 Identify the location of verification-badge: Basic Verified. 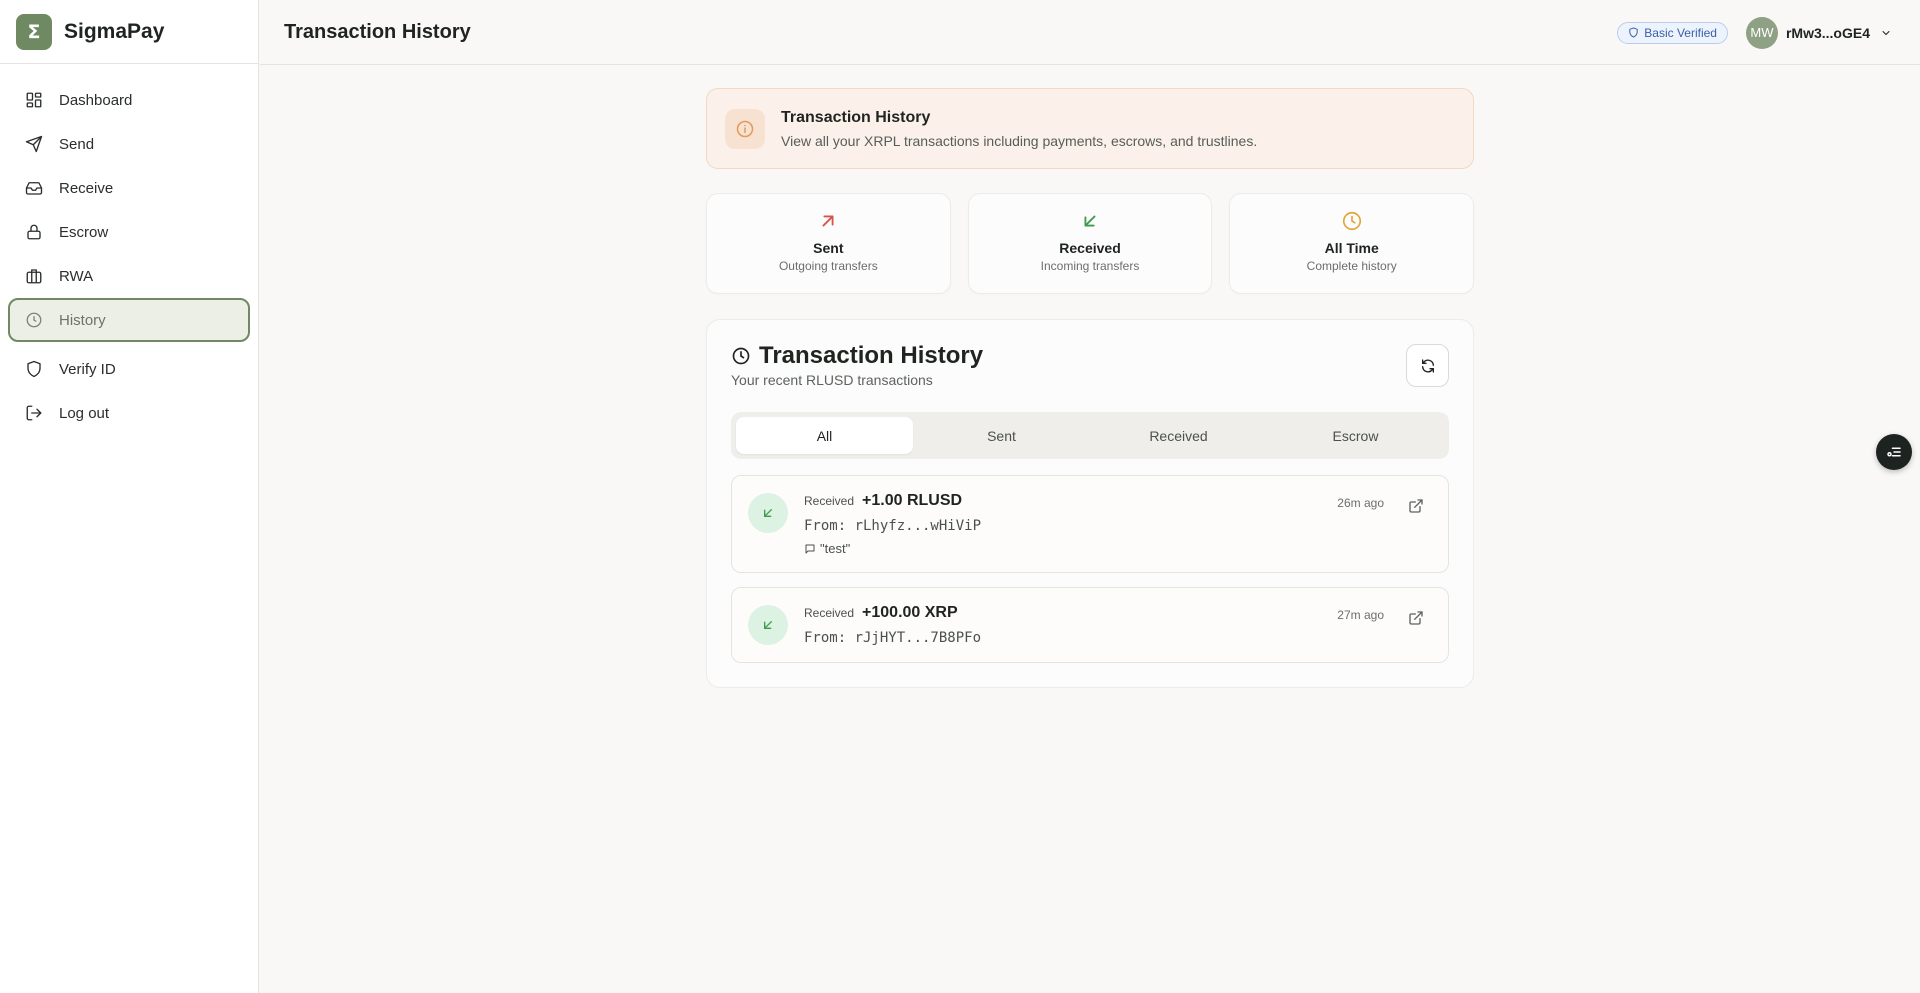
(1672, 32).